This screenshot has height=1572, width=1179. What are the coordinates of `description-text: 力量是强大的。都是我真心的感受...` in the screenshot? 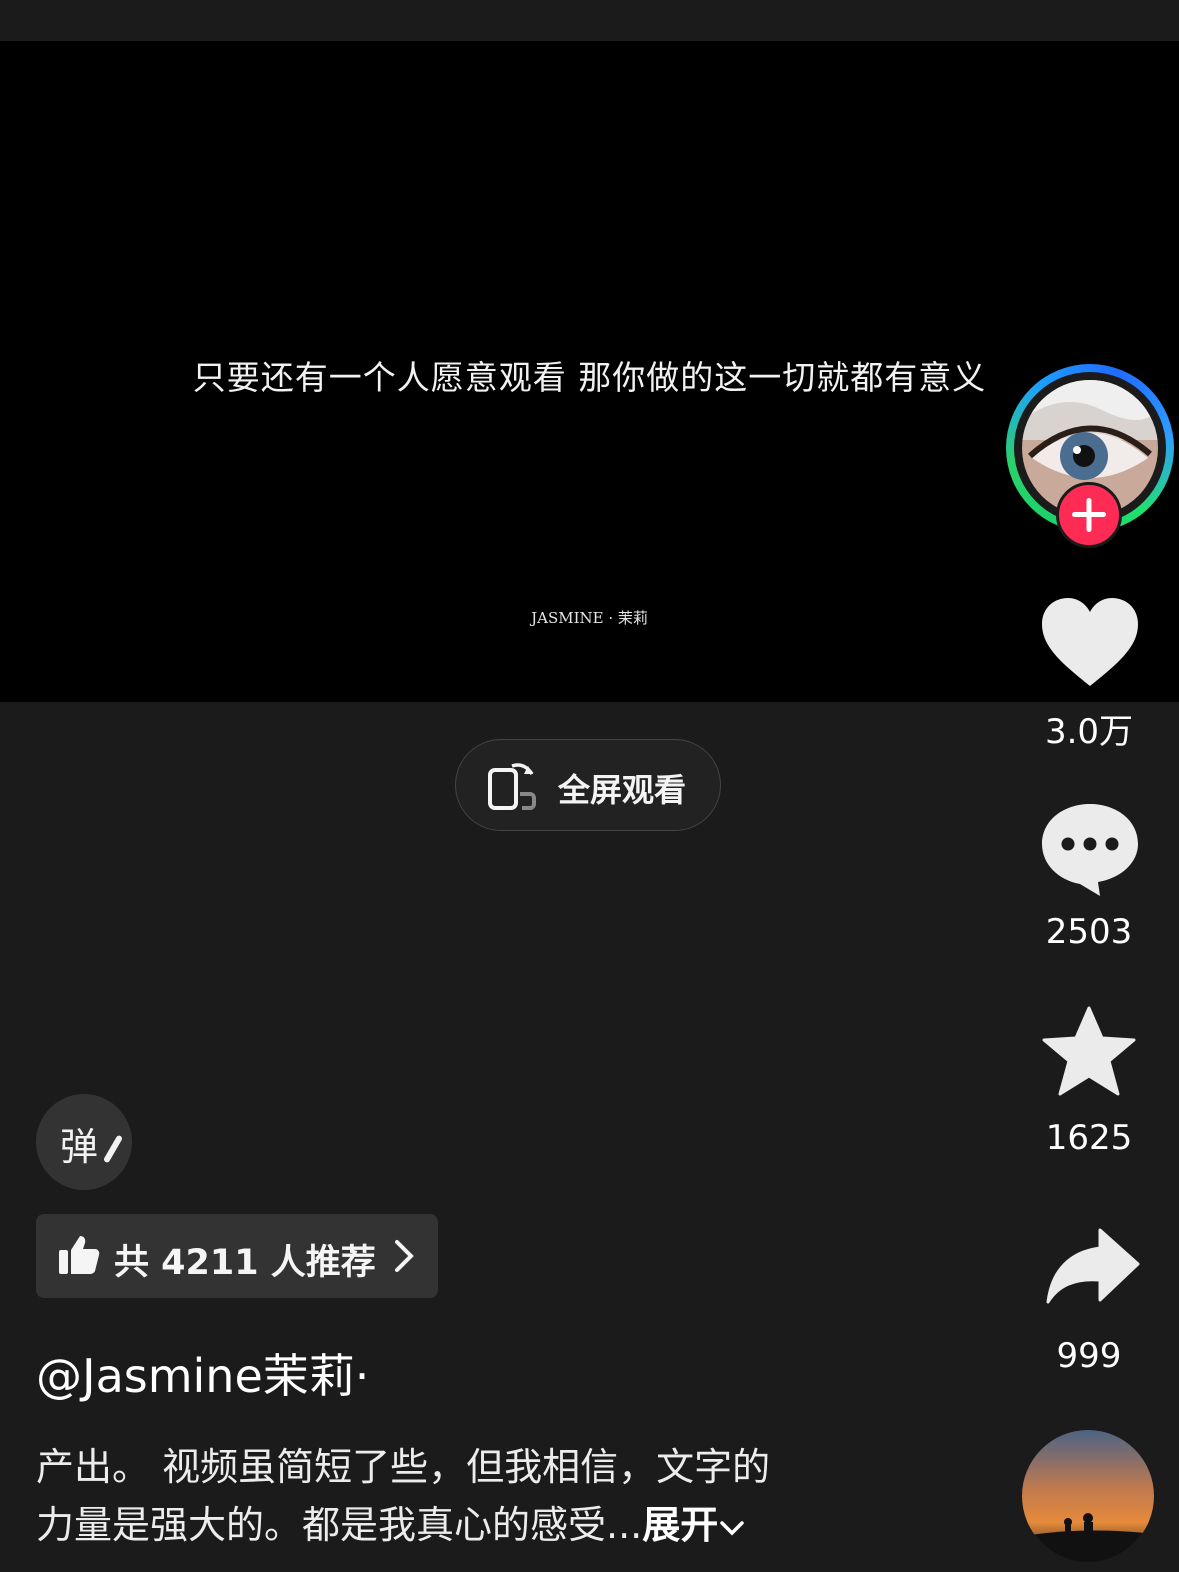 It's located at (339, 1525).